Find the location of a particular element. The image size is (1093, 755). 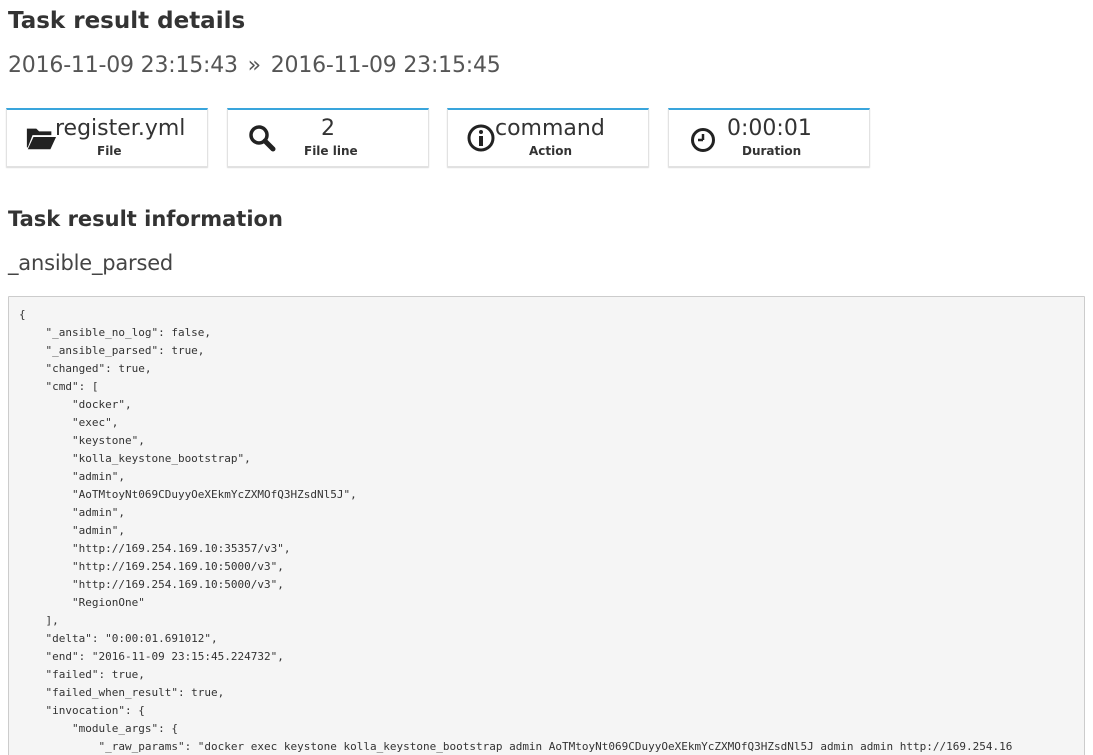

duration-label: Duration is located at coordinates (772, 151).